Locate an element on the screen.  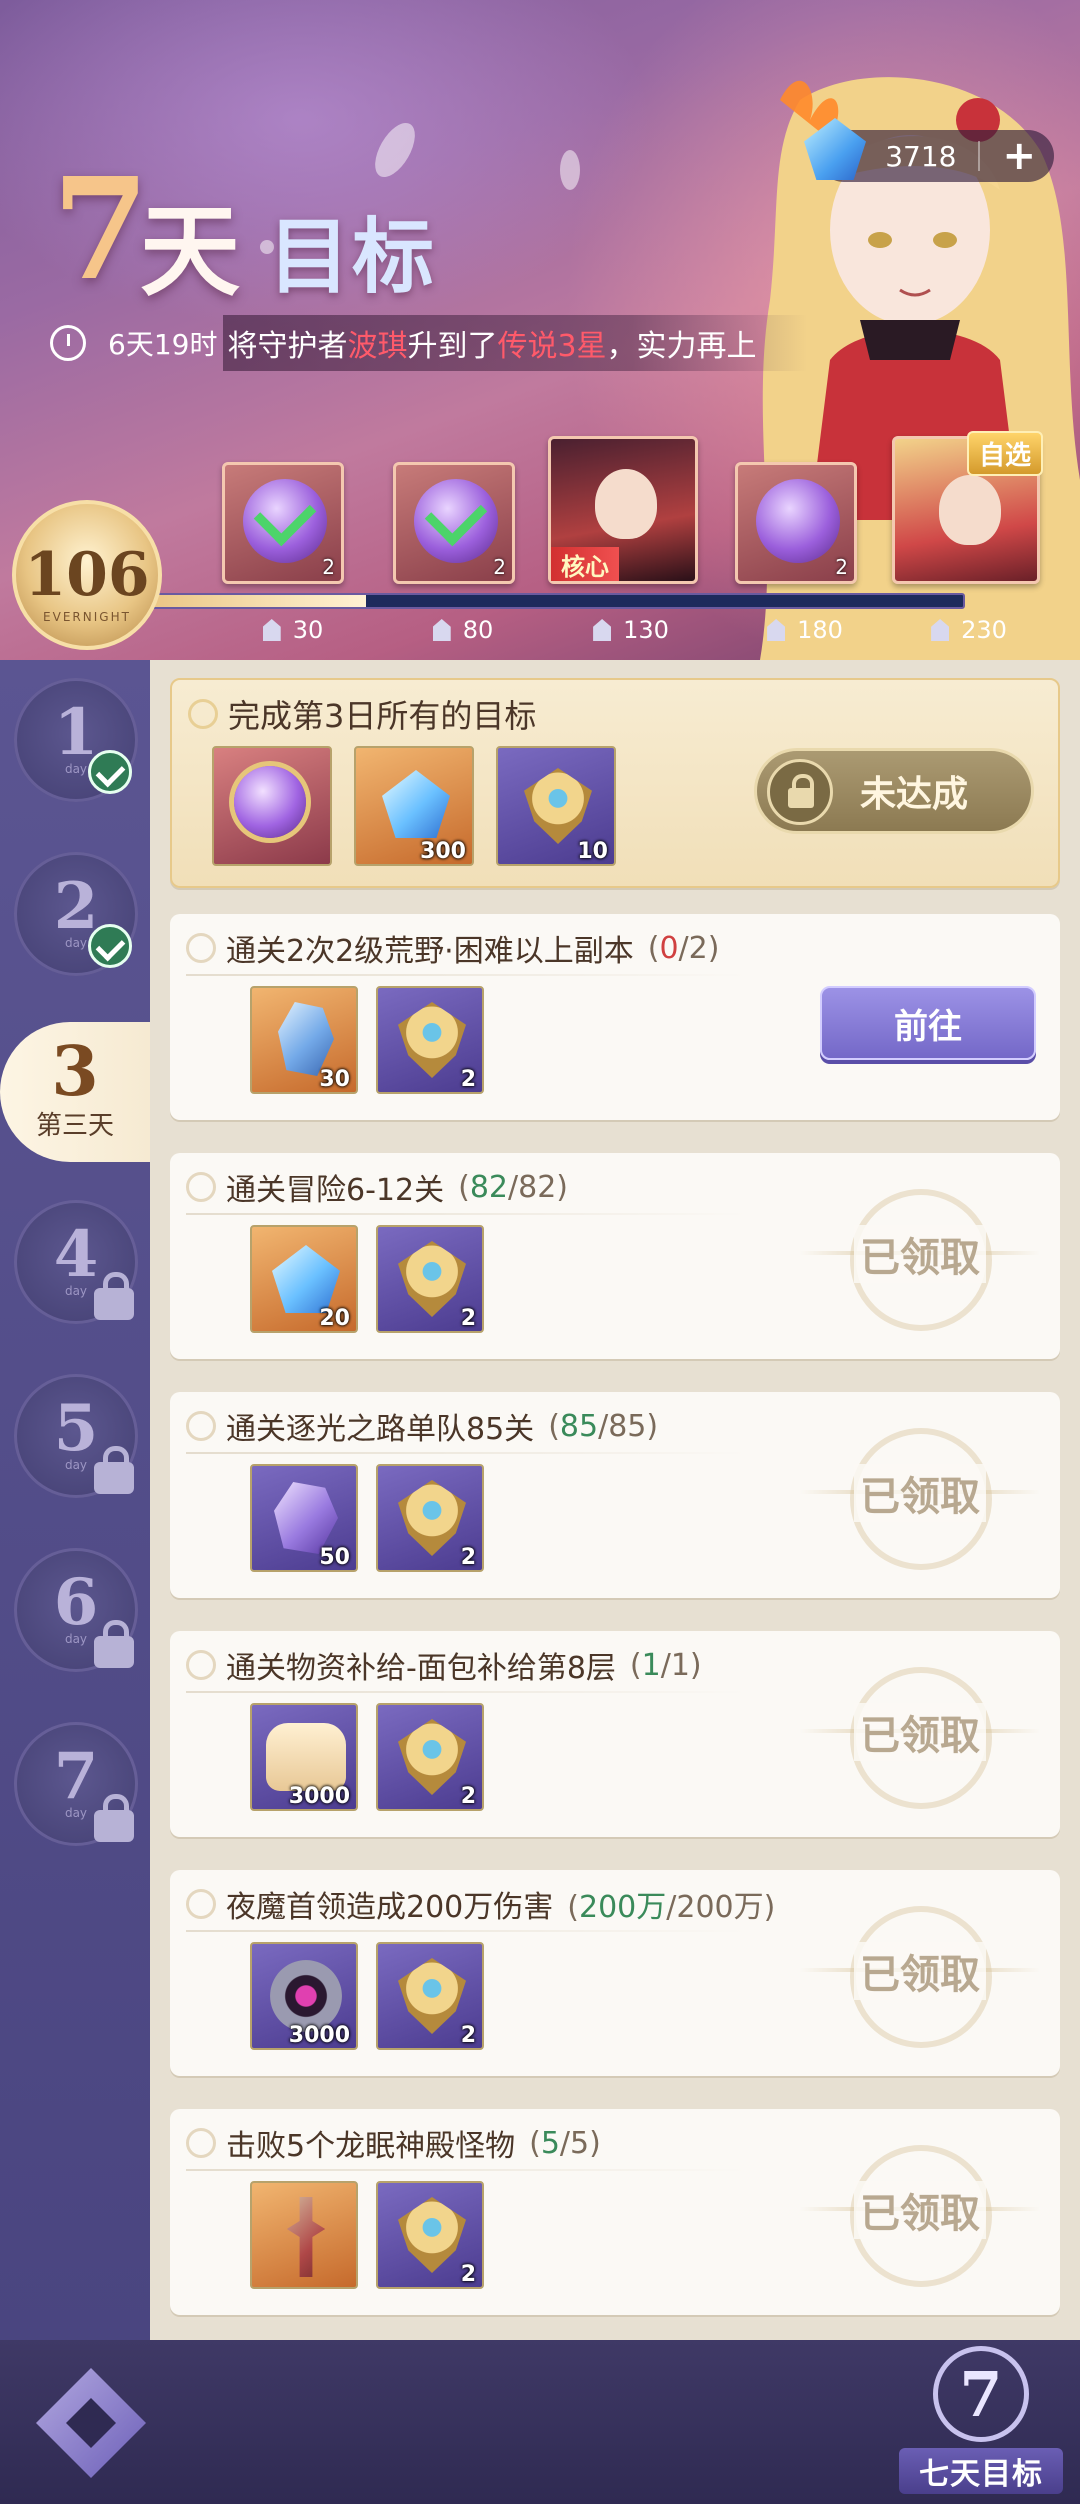
bread-icon is located at coordinates (306, 1757).